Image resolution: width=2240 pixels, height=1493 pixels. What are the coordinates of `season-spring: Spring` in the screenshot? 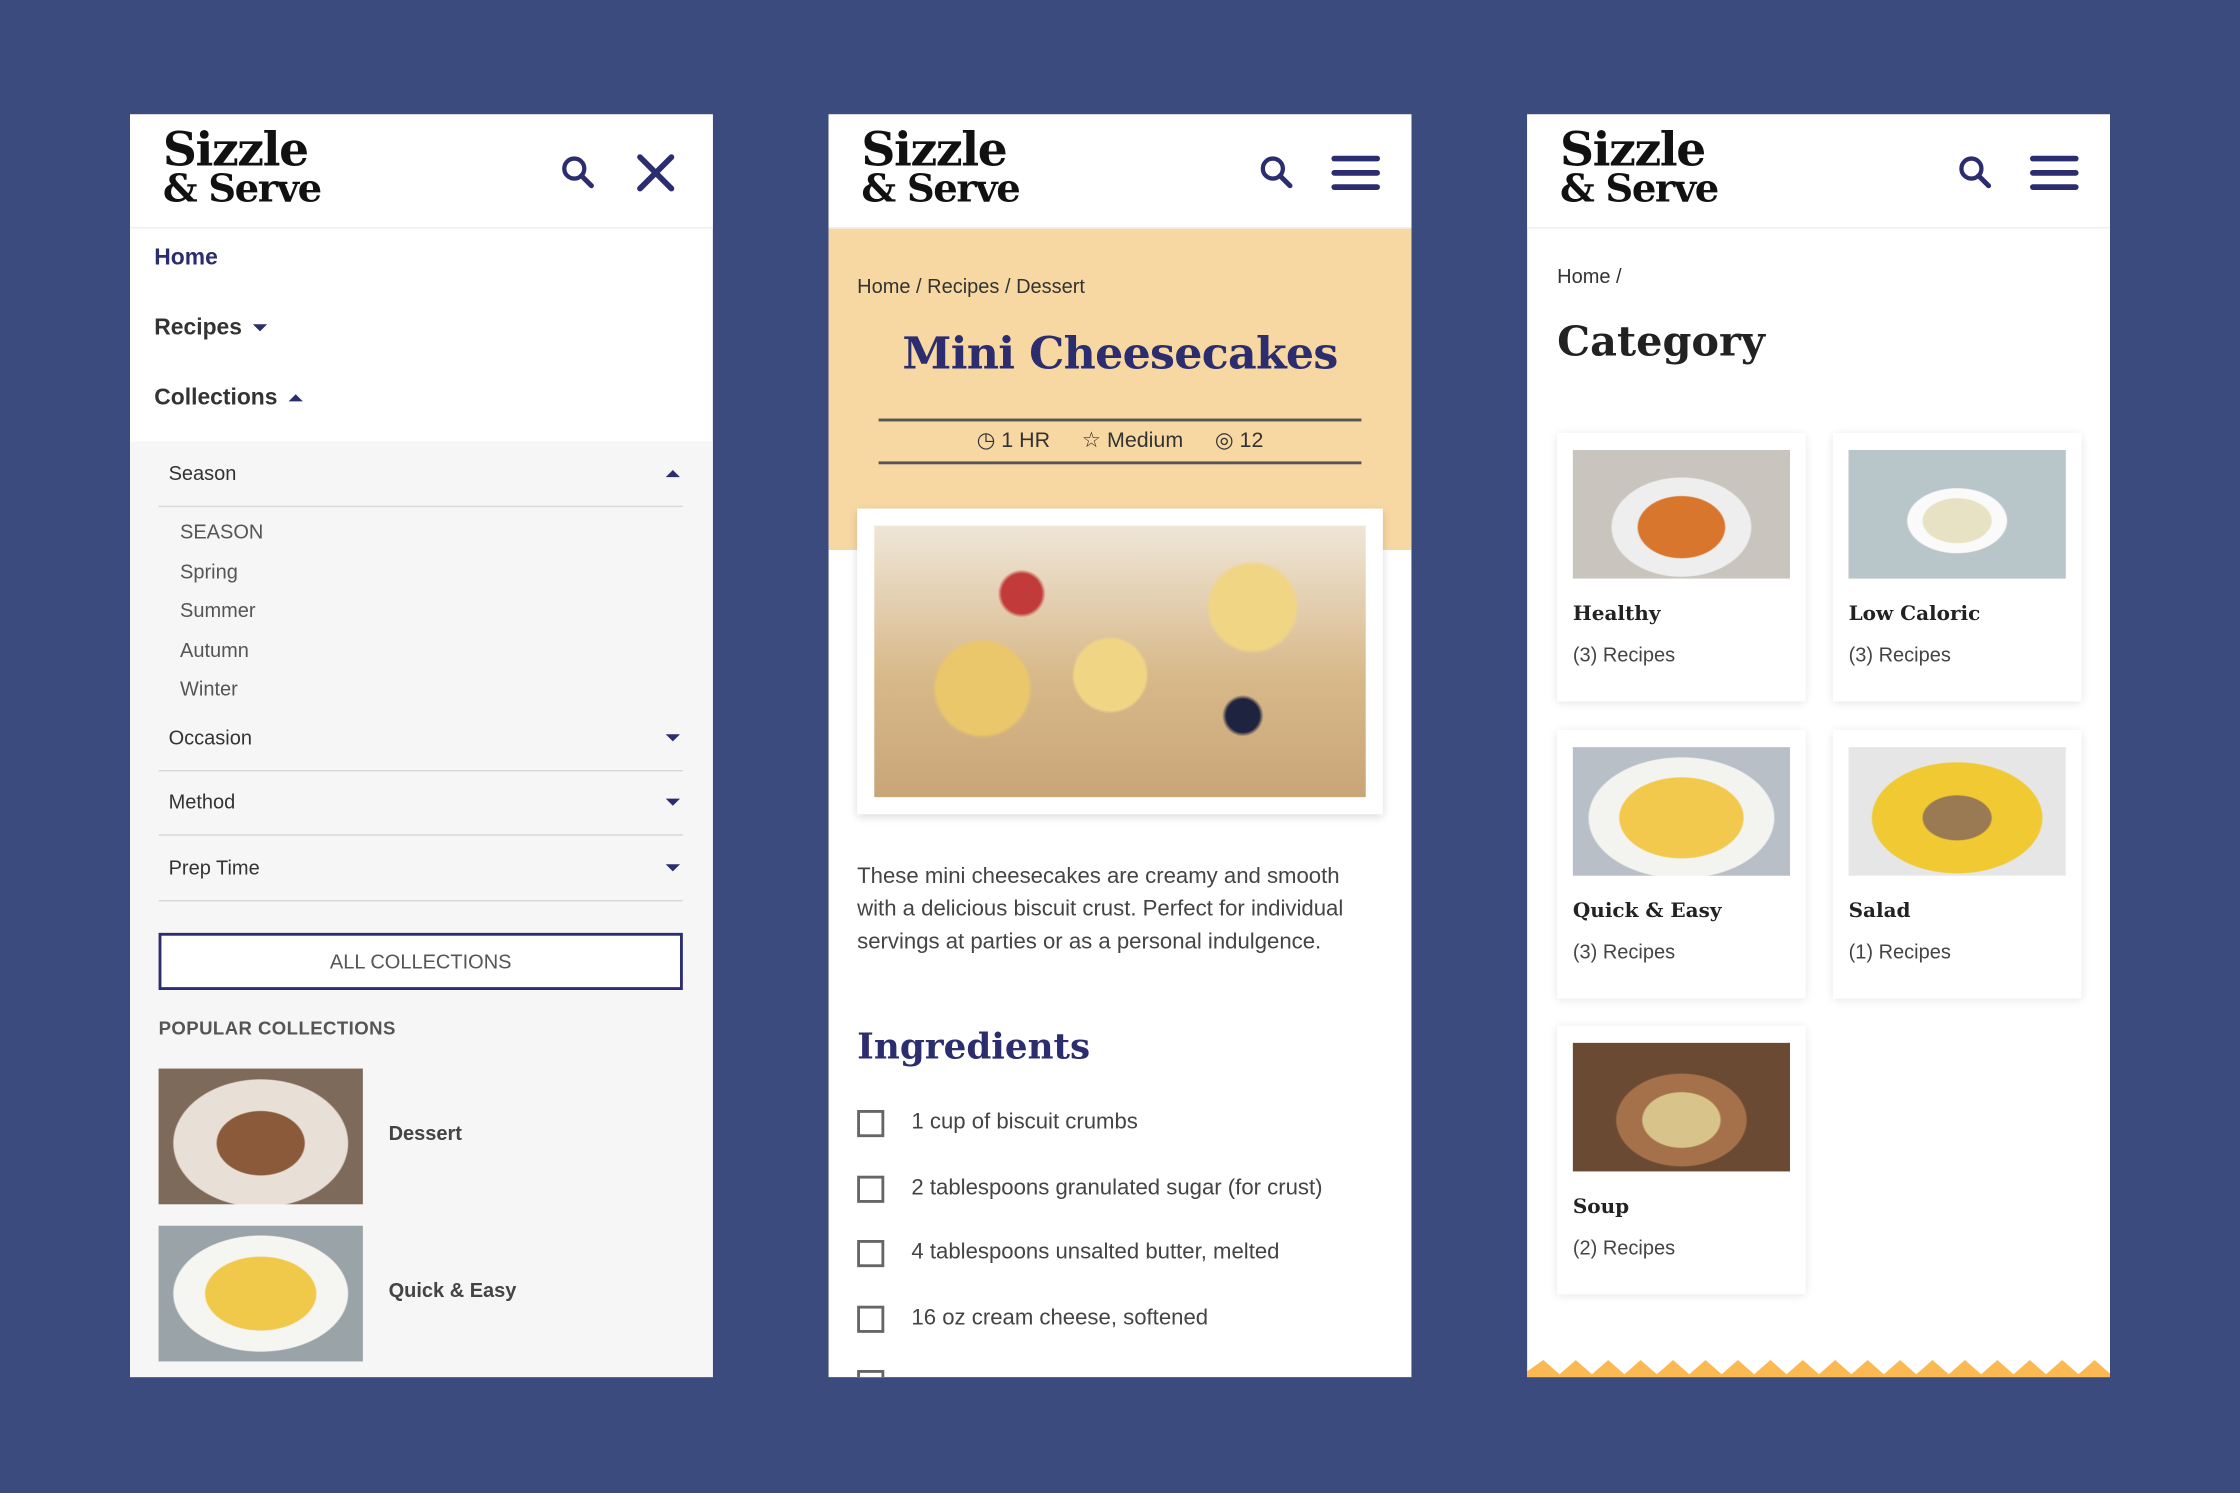 It's located at (209, 571).